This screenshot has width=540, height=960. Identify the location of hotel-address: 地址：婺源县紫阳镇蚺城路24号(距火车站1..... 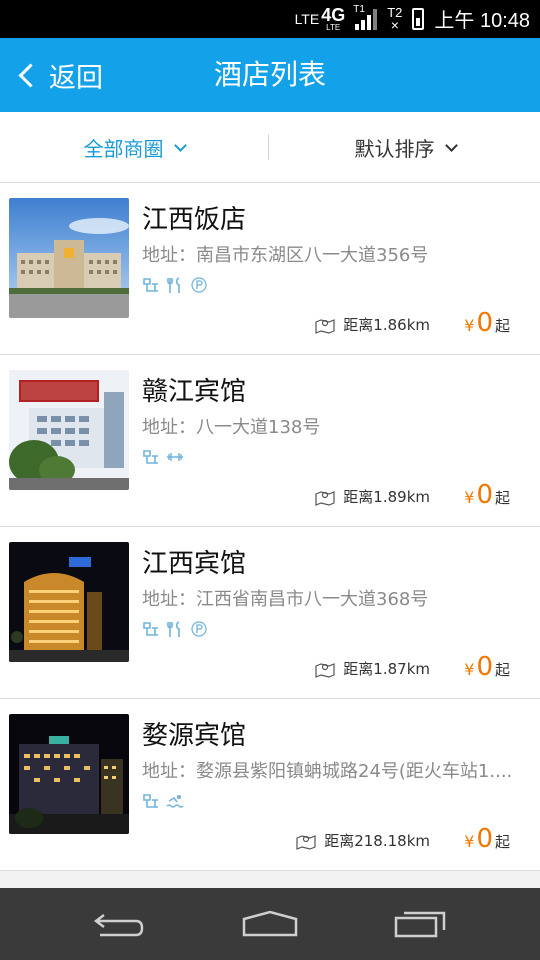
(327, 771).